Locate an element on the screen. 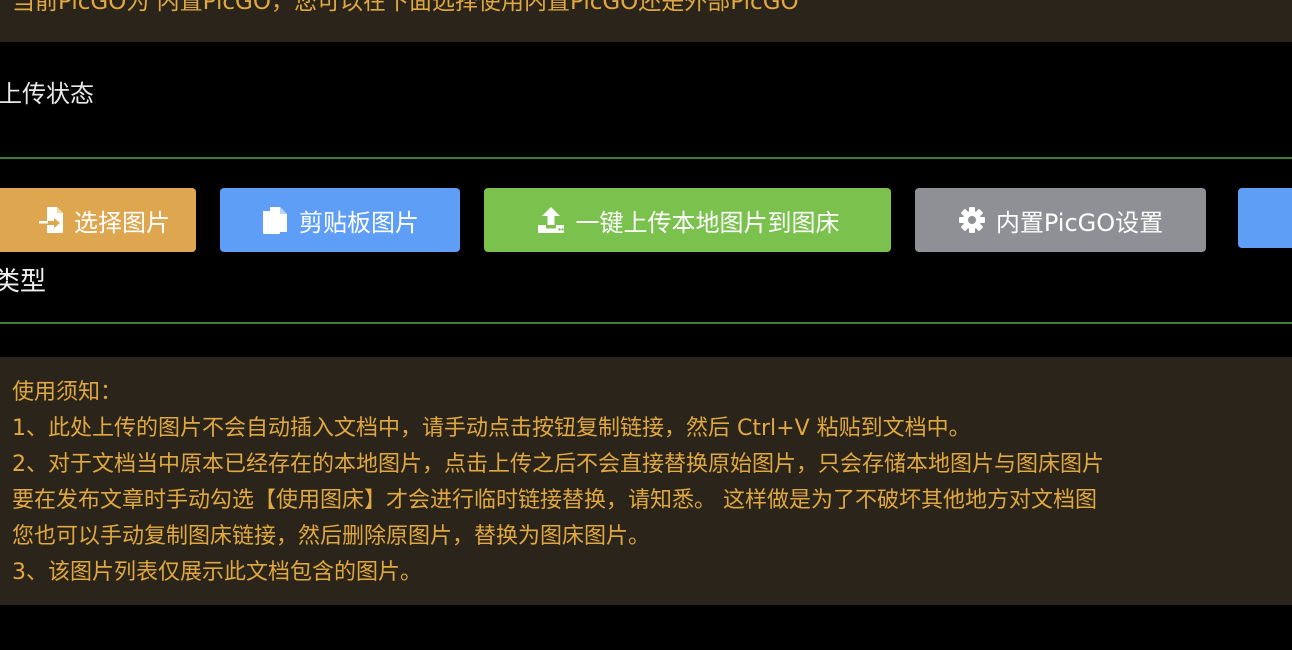  clipboard-image-label: 剪贴板图片 is located at coordinates (359, 222).